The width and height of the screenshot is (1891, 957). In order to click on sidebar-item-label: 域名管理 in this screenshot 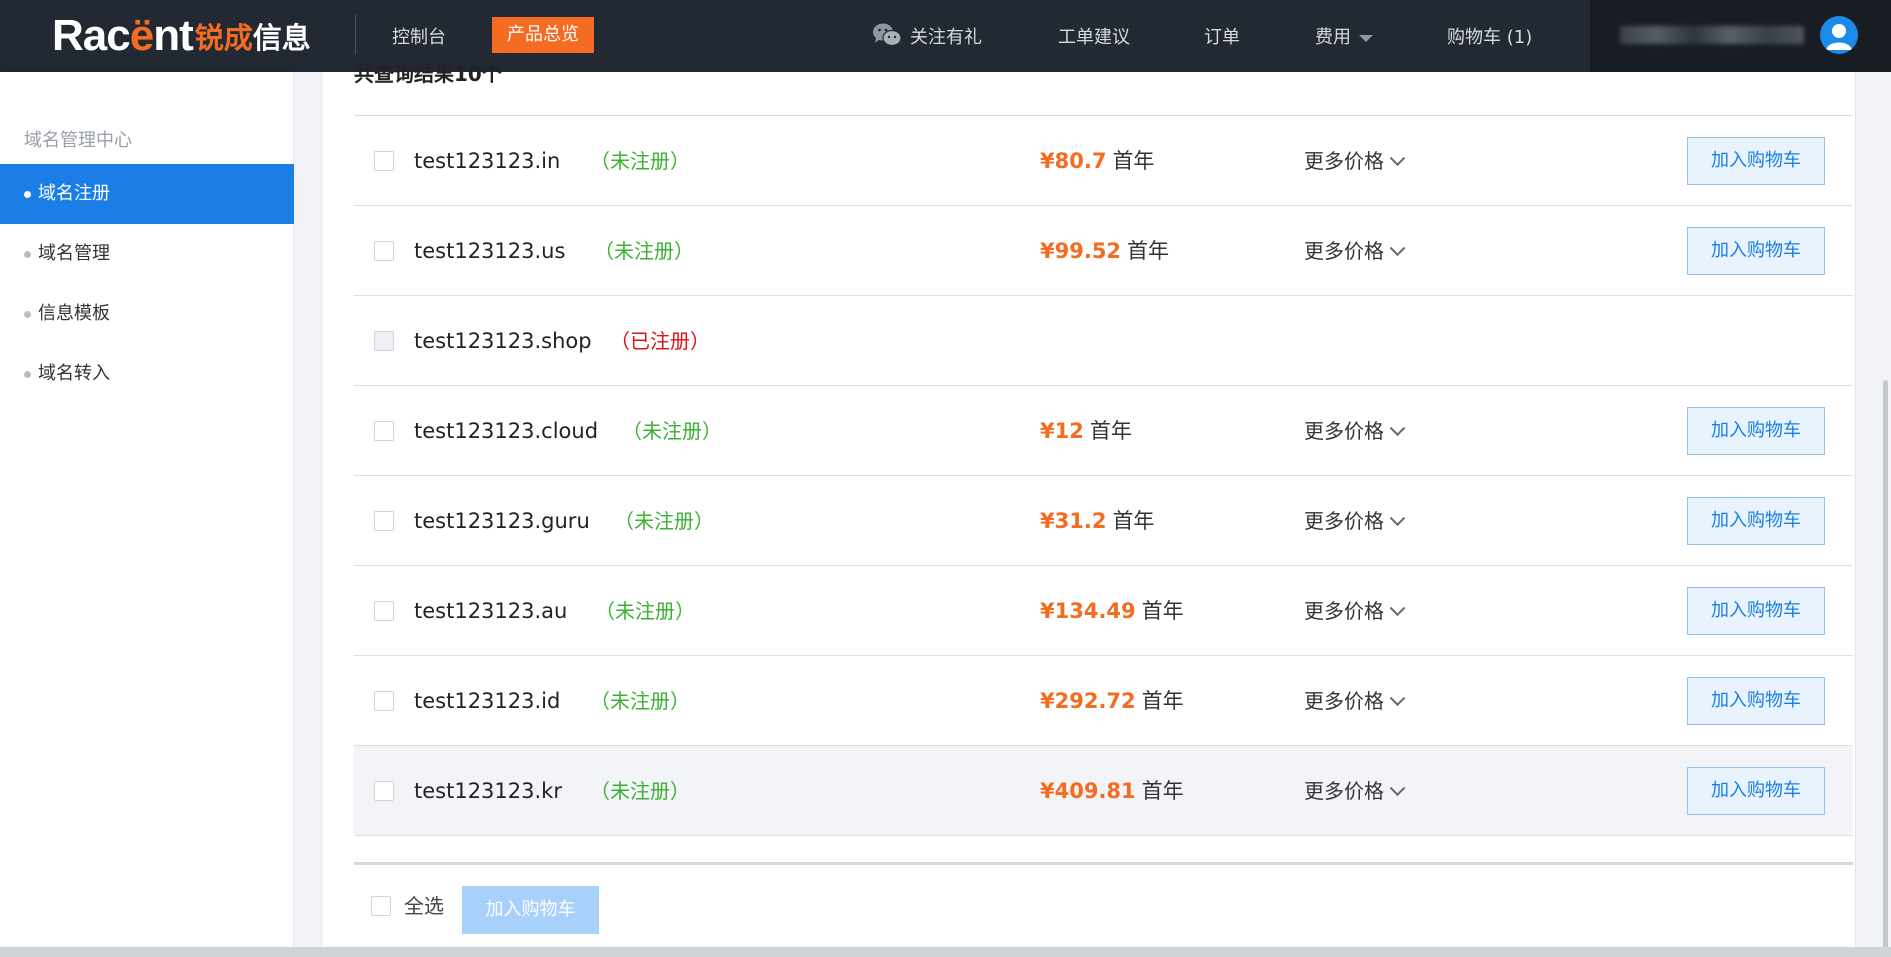, I will do `click(74, 253)`.